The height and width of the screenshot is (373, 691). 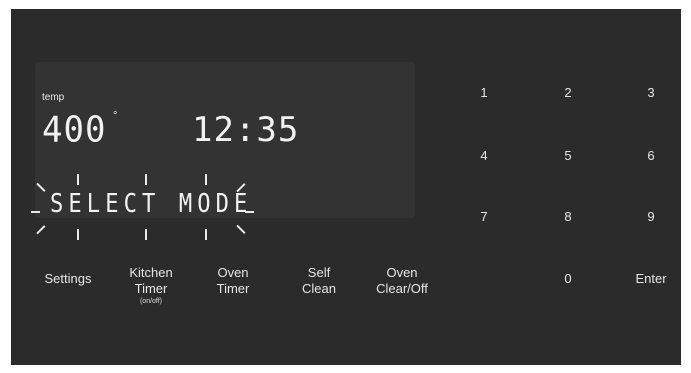 What do you see at coordinates (568, 155) in the screenshot?
I see `key-5: 5` at bounding box center [568, 155].